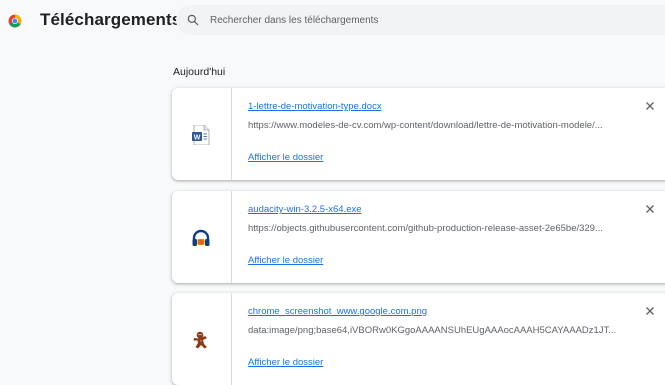 This screenshot has height=385, width=665. Describe the element at coordinates (337, 311) in the screenshot. I see `download-file-link: chrome_screenshot_www.google.com.png` at that location.